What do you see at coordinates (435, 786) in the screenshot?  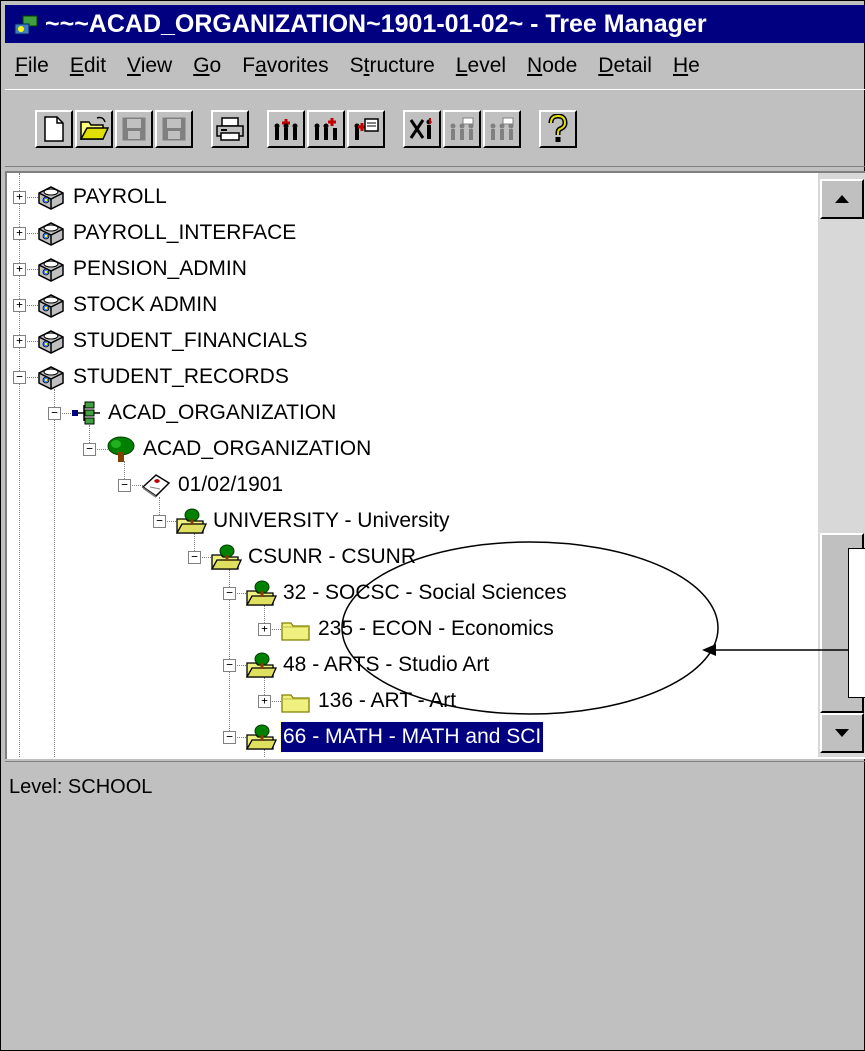 I see `status-bar: Level: SCHOOL` at bounding box center [435, 786].